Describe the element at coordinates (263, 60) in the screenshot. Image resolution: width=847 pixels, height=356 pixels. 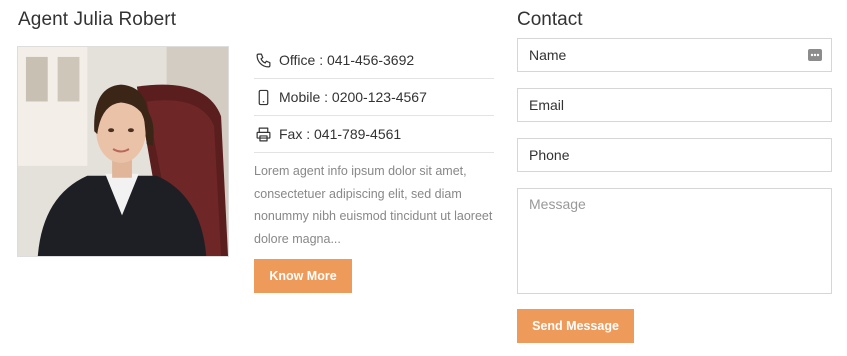
I see `phone-icon` at that location.